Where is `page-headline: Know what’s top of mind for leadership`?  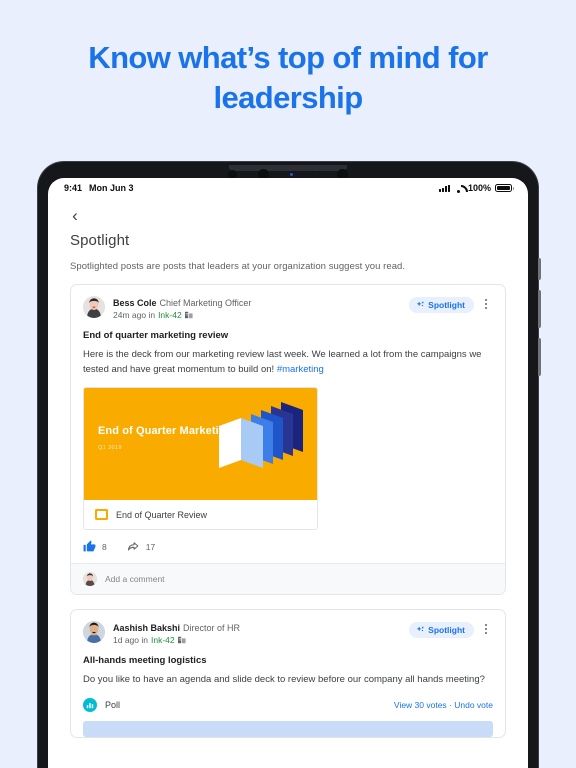 page-headline: Know what’s top of mind for leadership is located at coordinates (288, 77).